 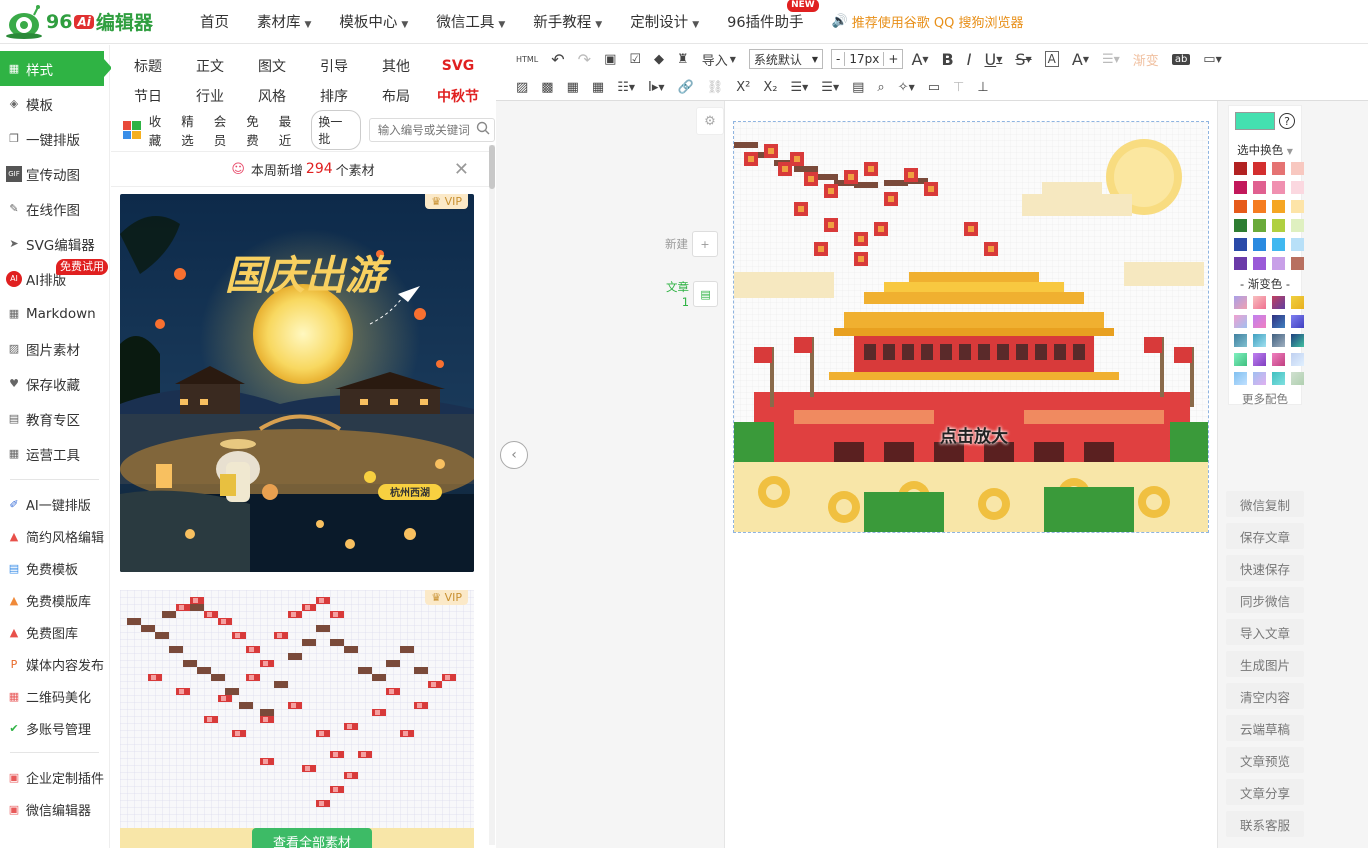 I want to click on sidebar-tool-3: ▲ 免费模版库, so click(x=54, y=600).